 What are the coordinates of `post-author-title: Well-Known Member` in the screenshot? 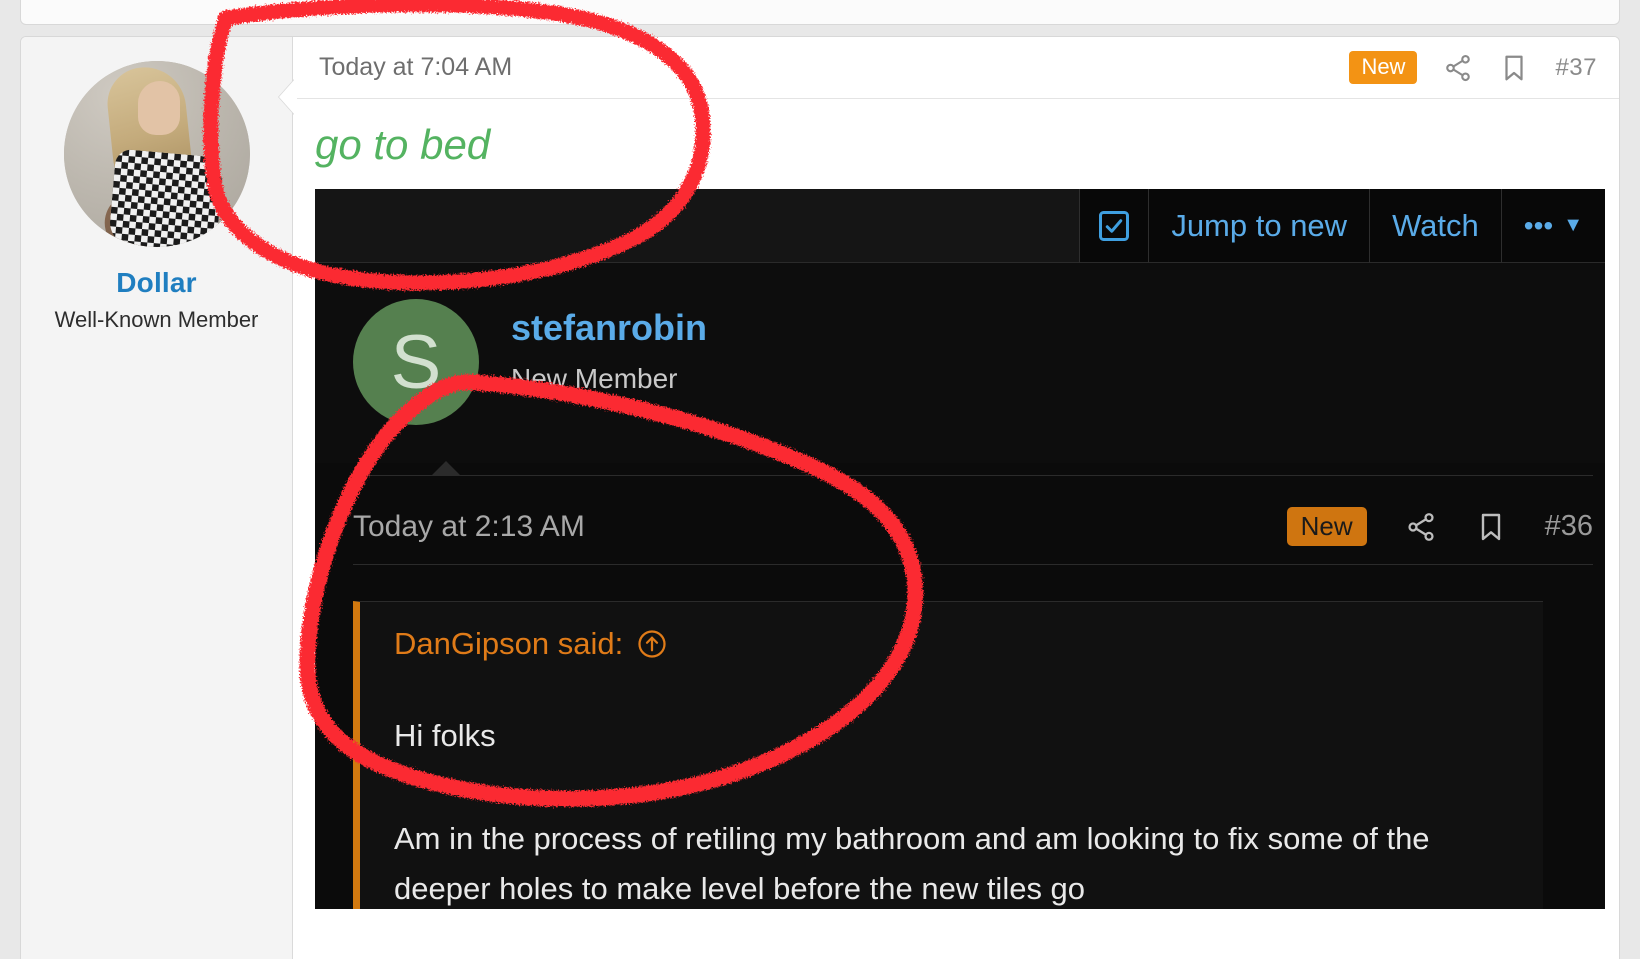 It's located at (156, 319).